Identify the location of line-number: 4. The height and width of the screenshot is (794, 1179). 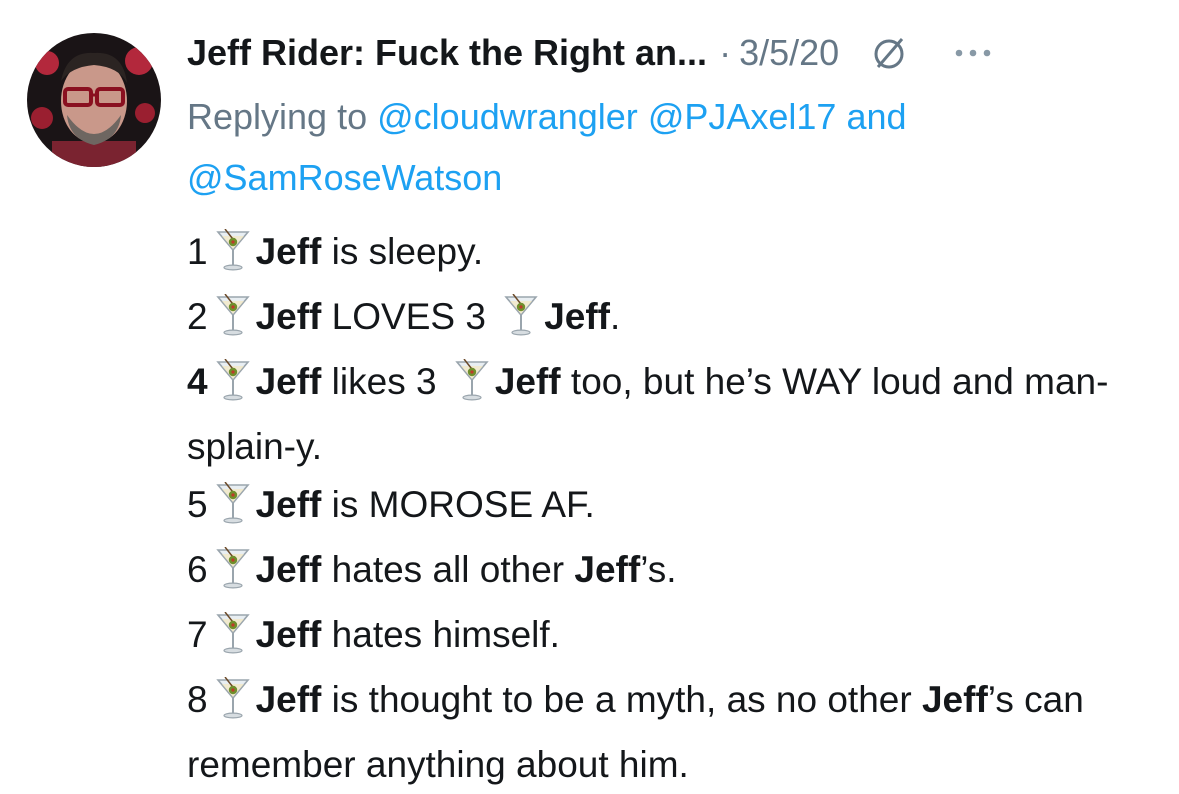
(197, 381).